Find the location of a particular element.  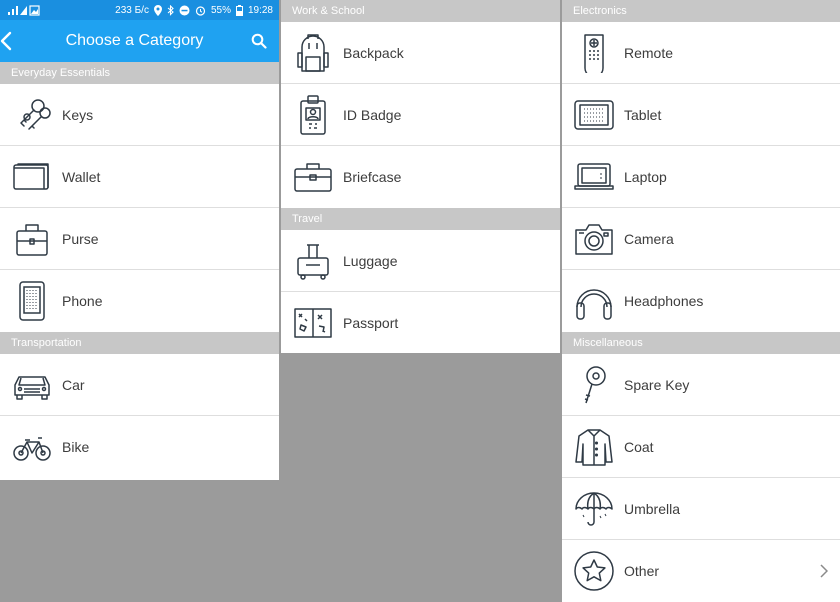

umbrella-icon is located at coordinates (594, 509).